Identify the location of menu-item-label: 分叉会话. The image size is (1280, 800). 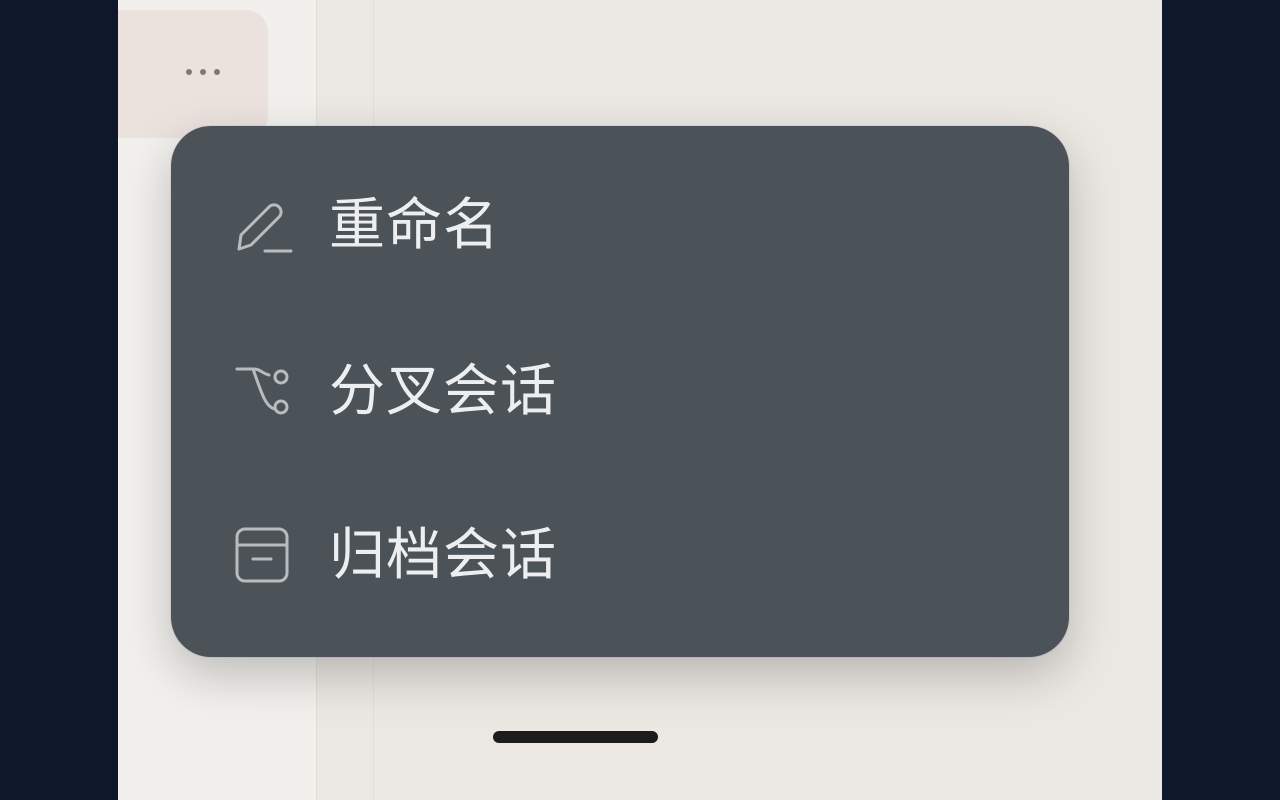
(443, 391).